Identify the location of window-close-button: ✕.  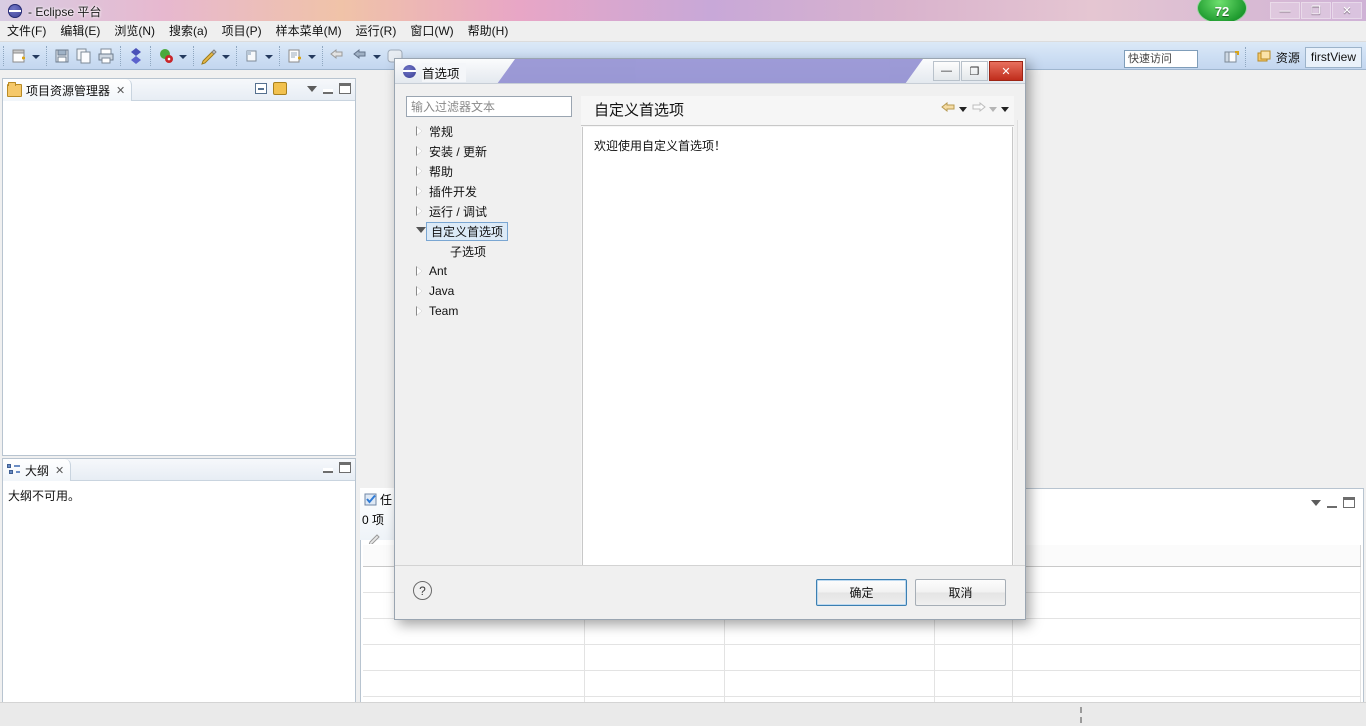
(1347, 10).